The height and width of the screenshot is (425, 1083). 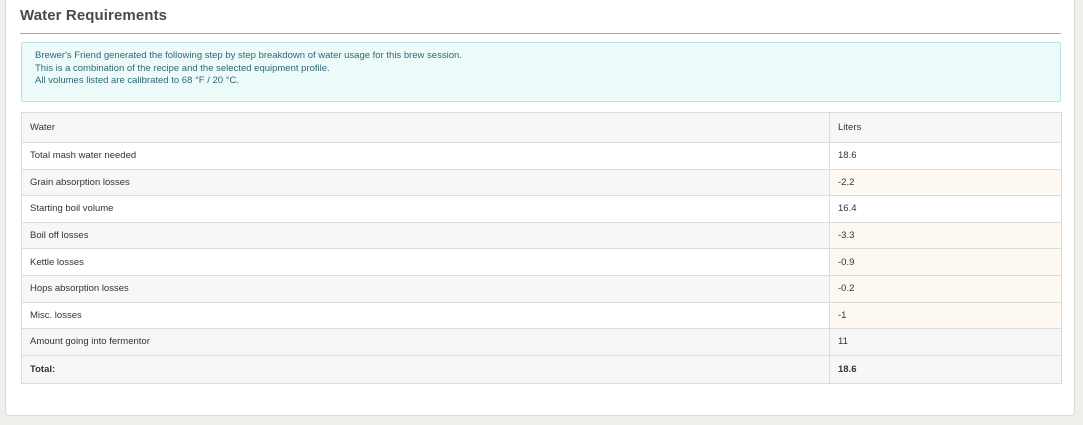 I want to click on table-total-row: Total: 18.6, so click(x=541, y=369).